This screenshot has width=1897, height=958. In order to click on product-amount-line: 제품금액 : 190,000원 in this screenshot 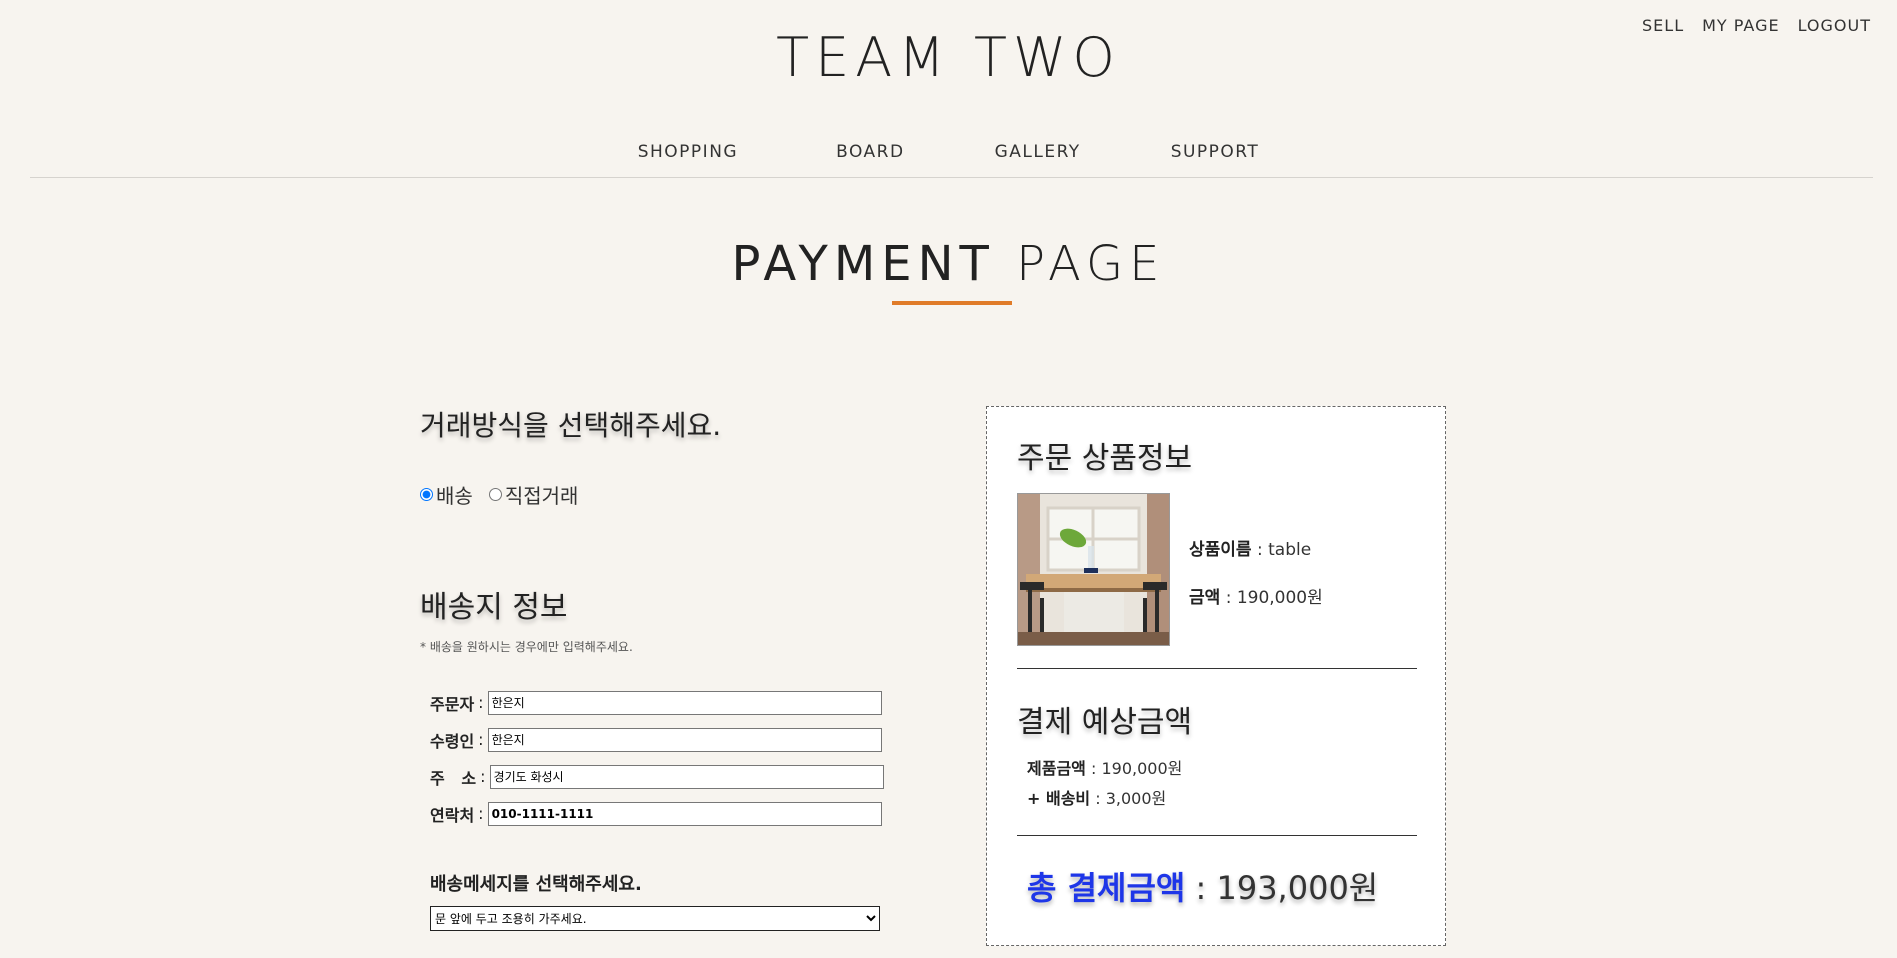, I will do `click(1104, 767)`.